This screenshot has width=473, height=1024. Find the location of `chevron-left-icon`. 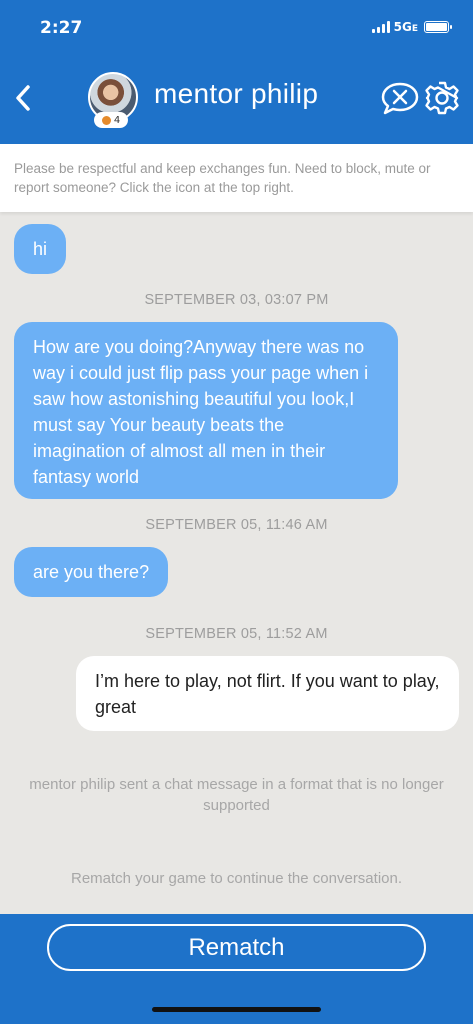

chevron-left-icon is located at coordinates (23, 98).